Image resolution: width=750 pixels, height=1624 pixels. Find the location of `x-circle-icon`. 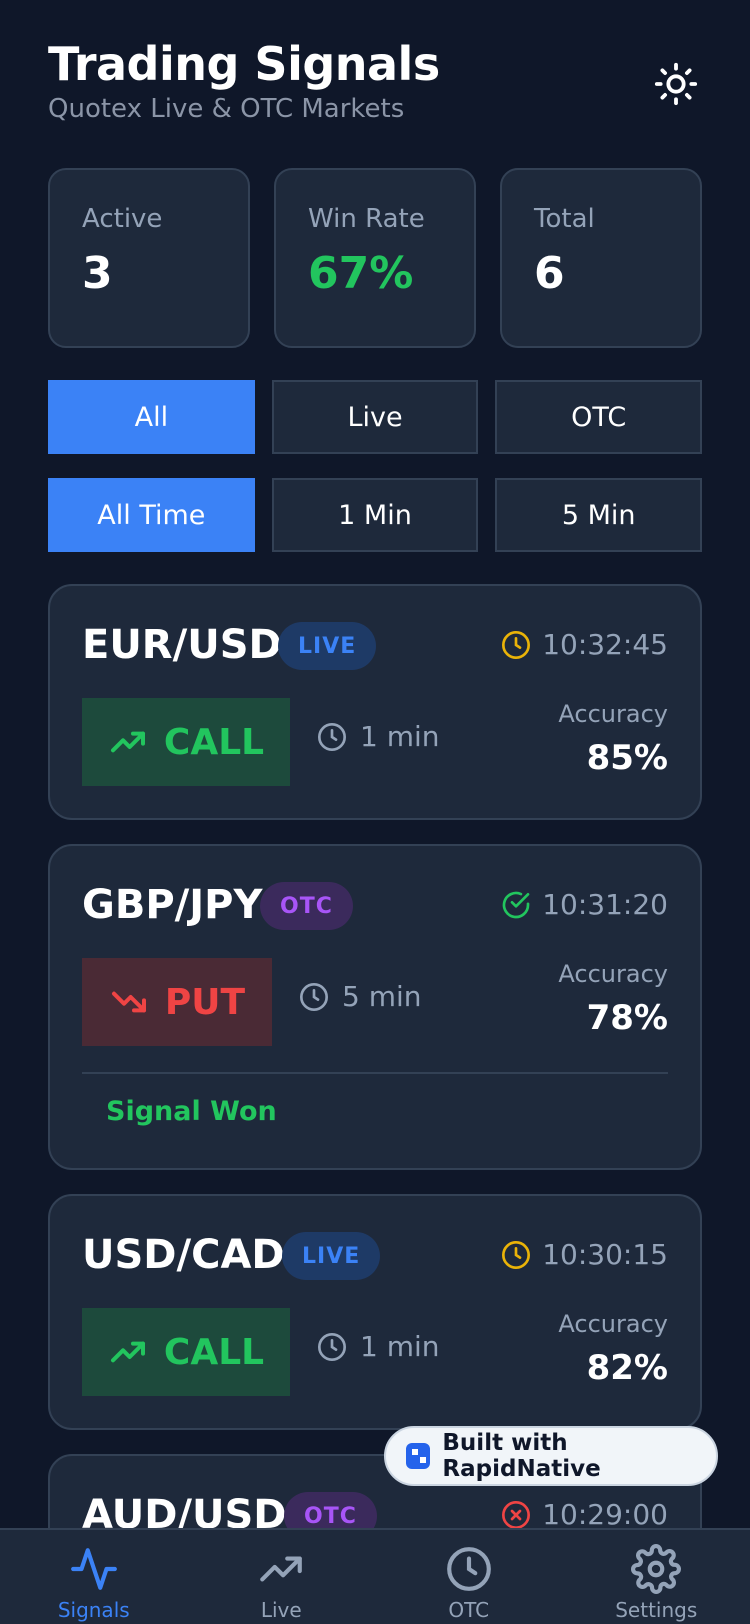

x-circle-icon is located at coordinates (516, 1514).